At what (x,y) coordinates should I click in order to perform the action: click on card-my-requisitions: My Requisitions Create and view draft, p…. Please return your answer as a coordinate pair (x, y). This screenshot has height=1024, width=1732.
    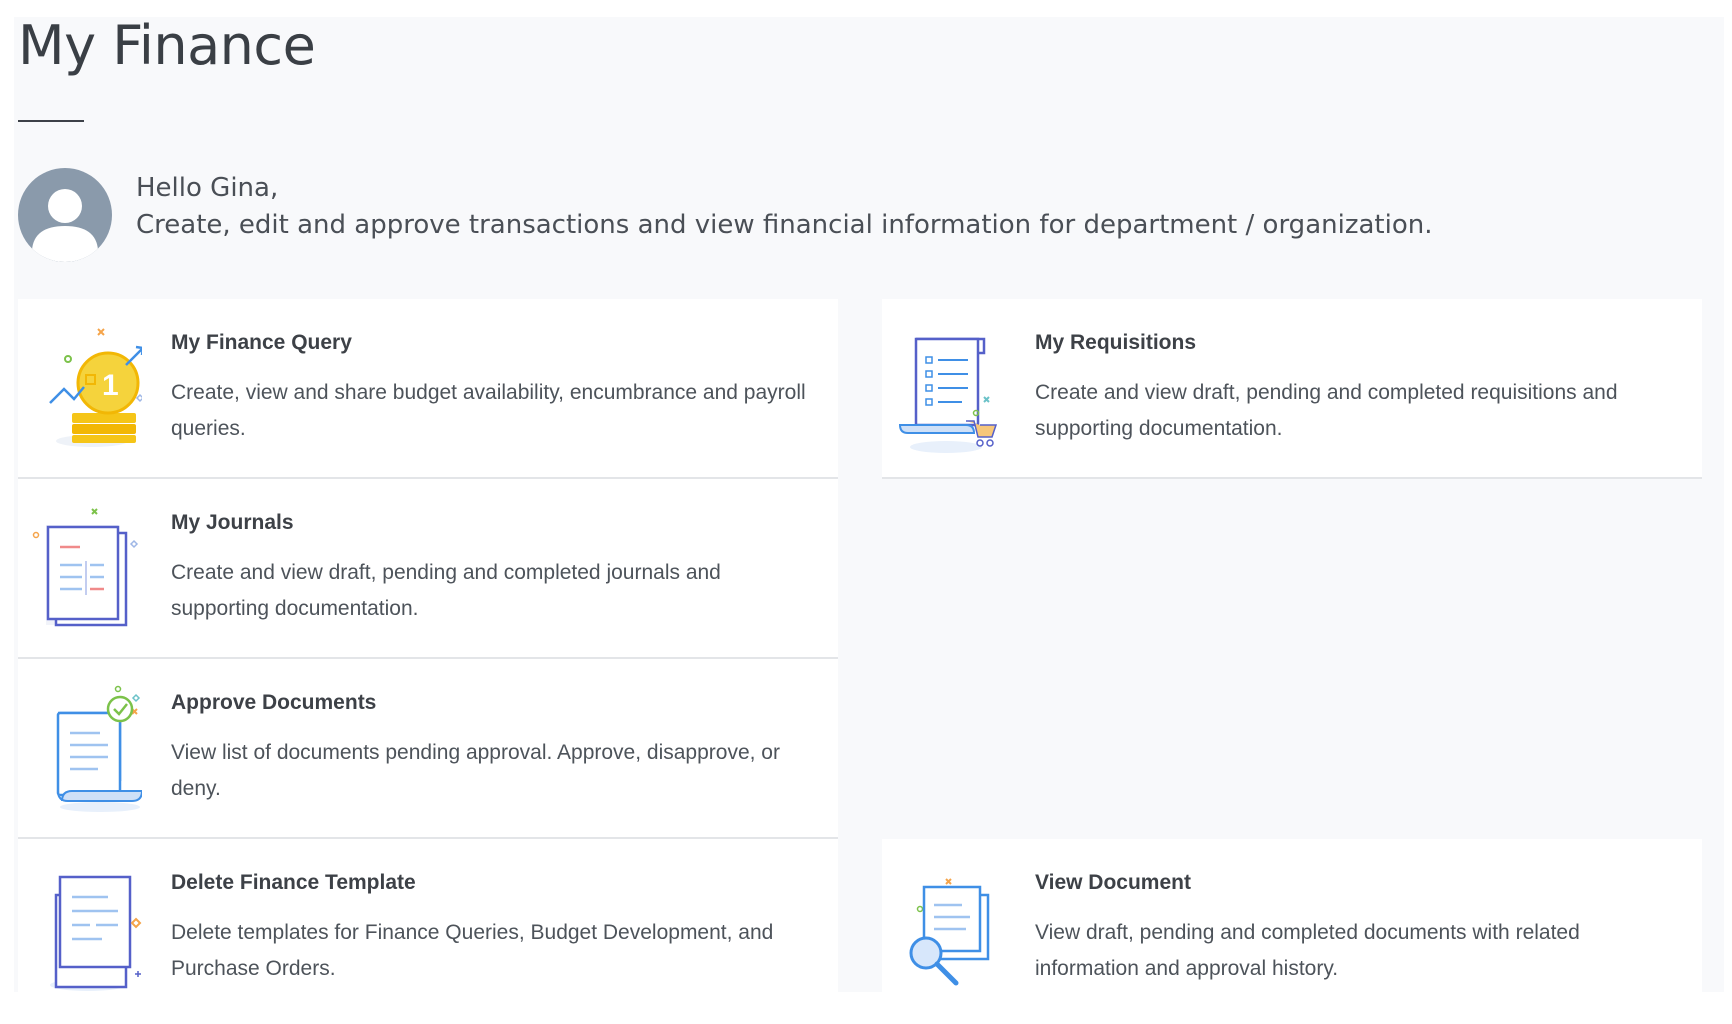
    Looking at the image, I should click on (1292, 389).